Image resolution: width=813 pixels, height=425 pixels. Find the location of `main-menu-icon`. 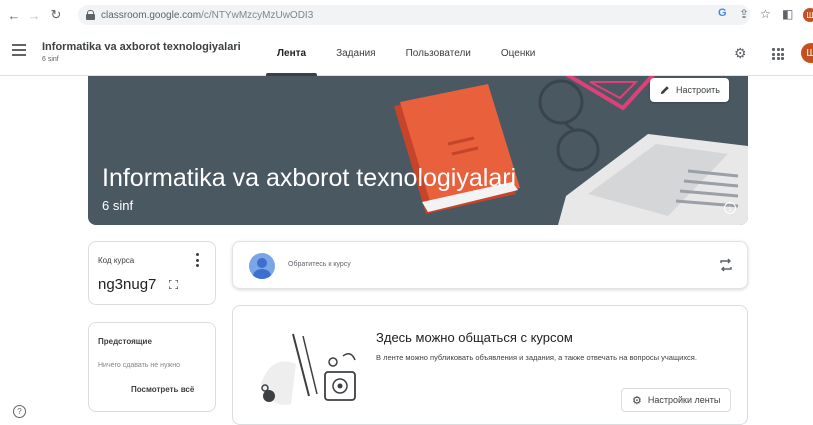

main-menu-icon is located at coordinates (19, 50).